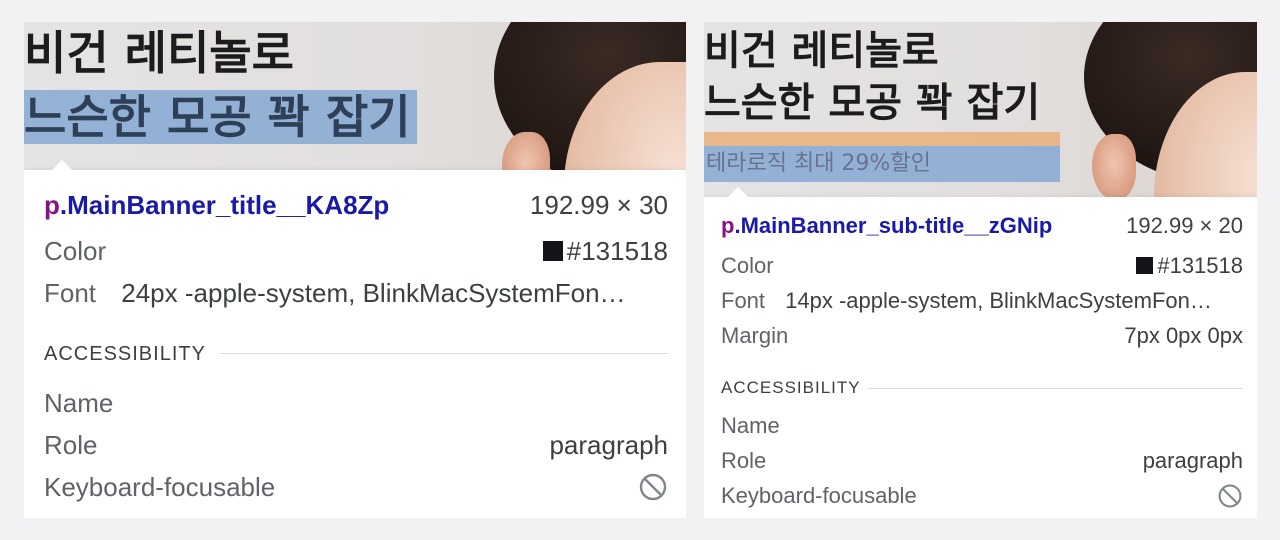 This screenshot has width=1280, height=540. Describe the element at coordinates (818, 163) in the screenshot. I see `banner-subtitle: 테라로직 최대 29%할인` at that location.